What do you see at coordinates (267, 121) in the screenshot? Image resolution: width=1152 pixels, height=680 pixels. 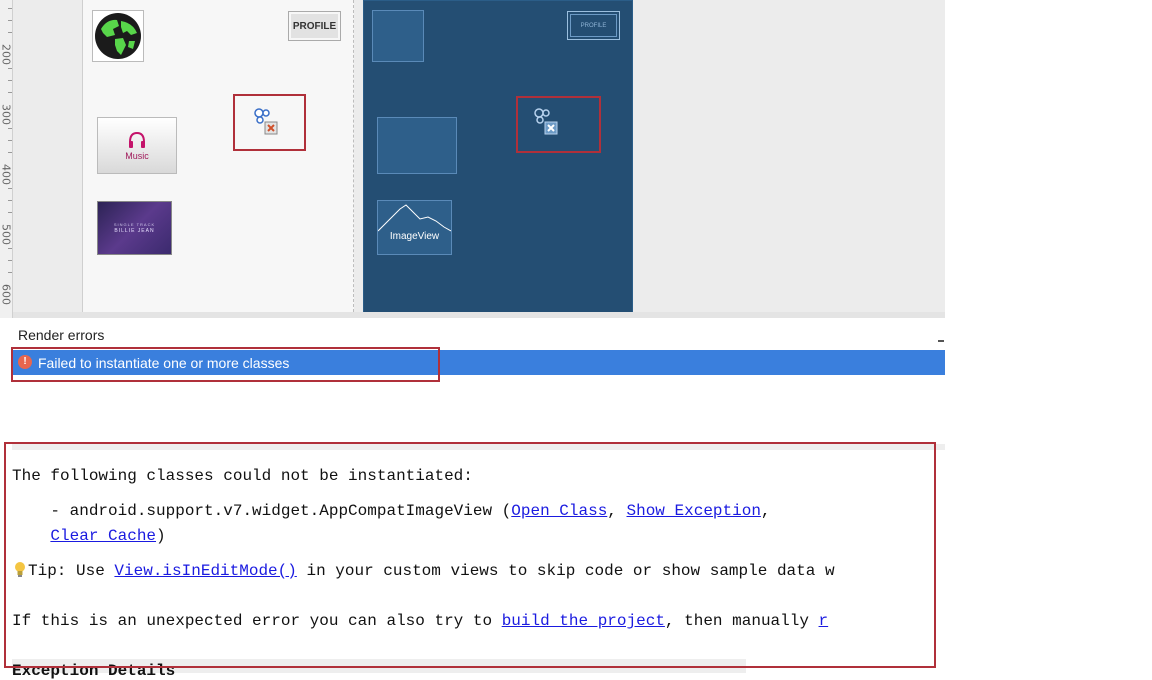 I see `broken-view-icon` at bounding box center [267, 121].